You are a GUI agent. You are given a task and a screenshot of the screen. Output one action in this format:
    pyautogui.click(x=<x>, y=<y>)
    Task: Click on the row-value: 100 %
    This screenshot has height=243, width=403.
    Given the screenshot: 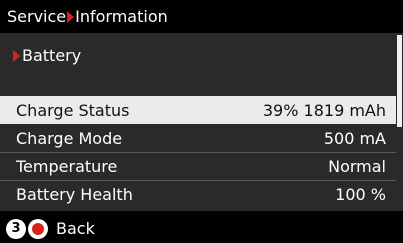 What is the action you would take?
    pyautogui.click(x=360, y=194)
    